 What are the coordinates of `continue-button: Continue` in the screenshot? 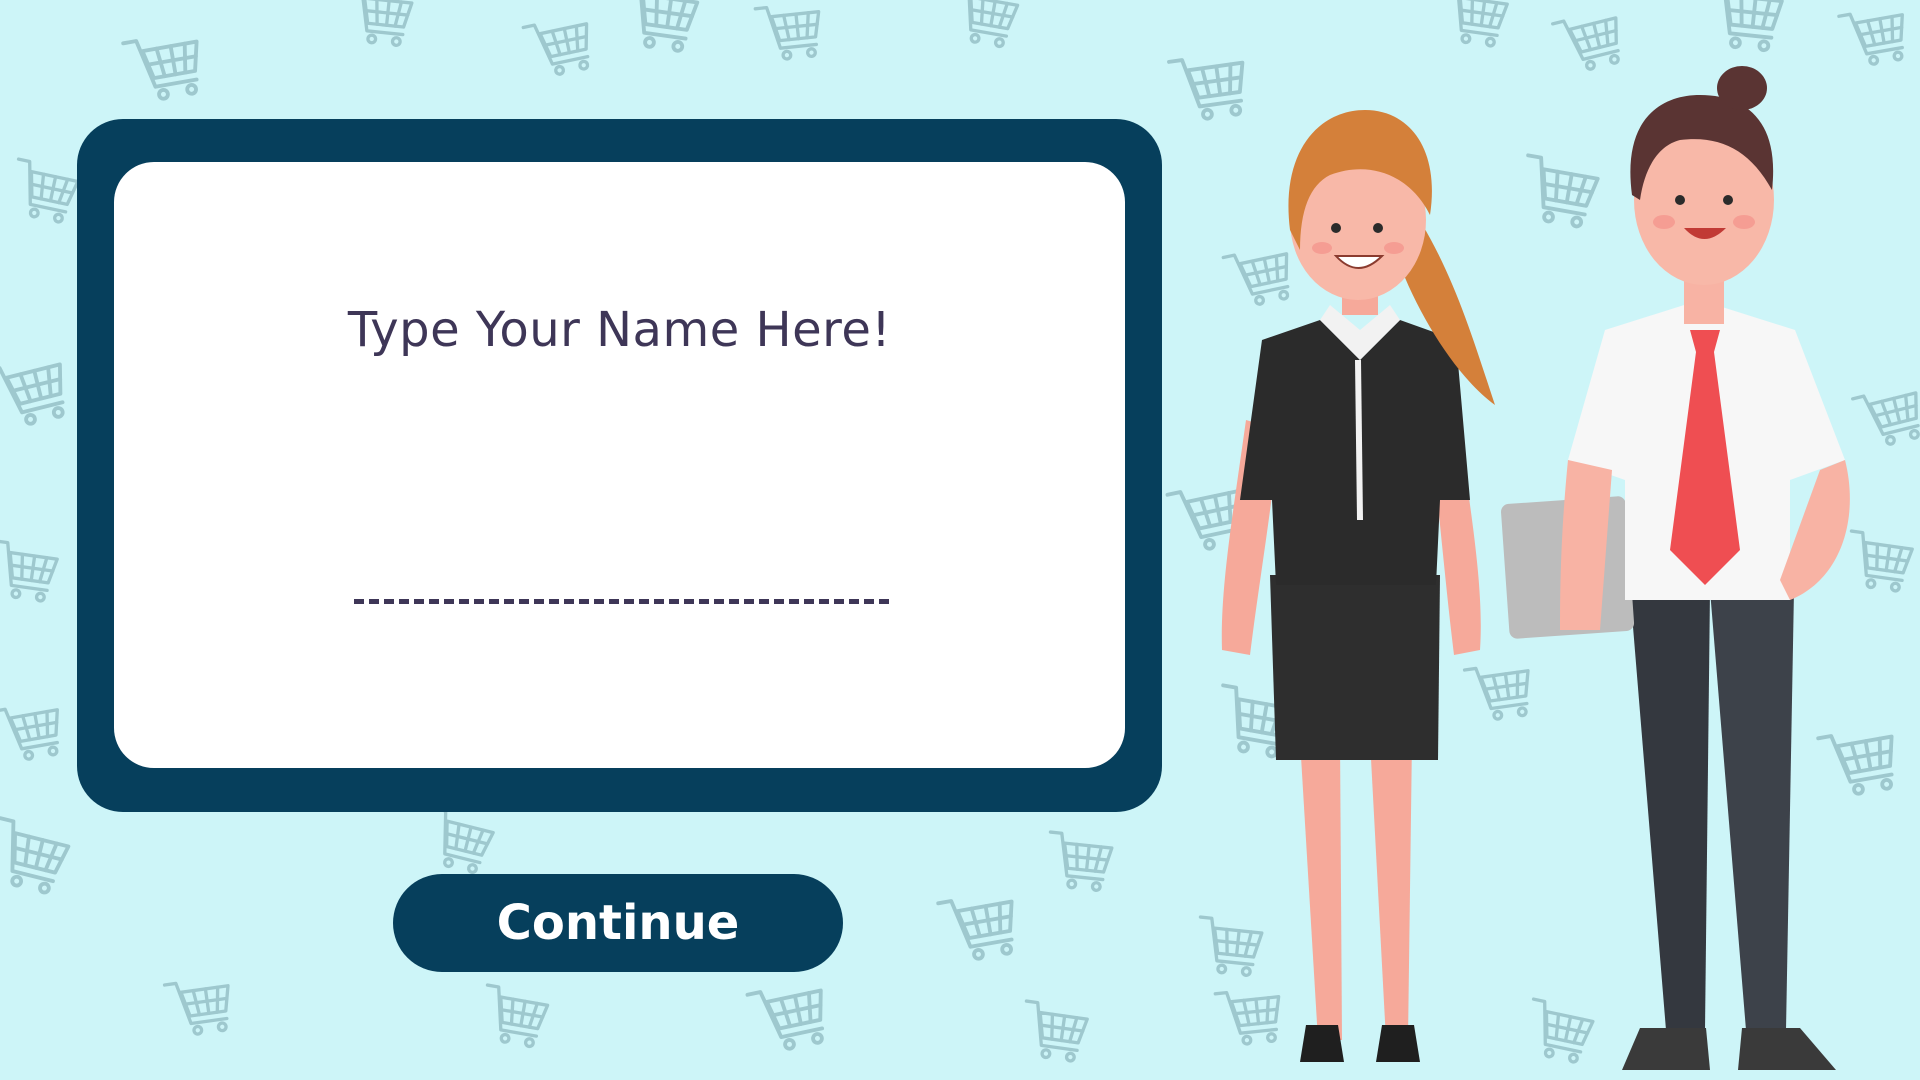 It's located at (618, 923).